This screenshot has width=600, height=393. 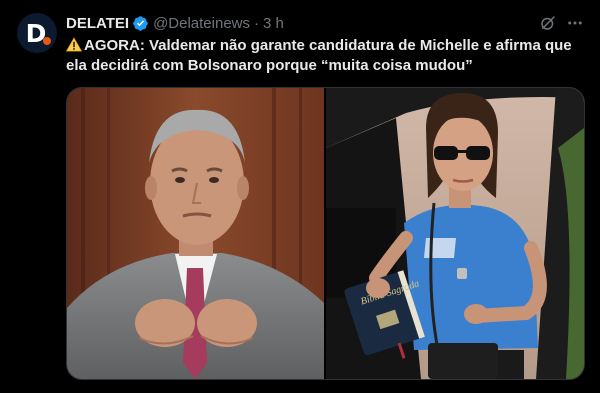 What do you see at coordinates (37, 33) in the screenshot?
I see `author-avatar: D` at bounding box center [37, 33].